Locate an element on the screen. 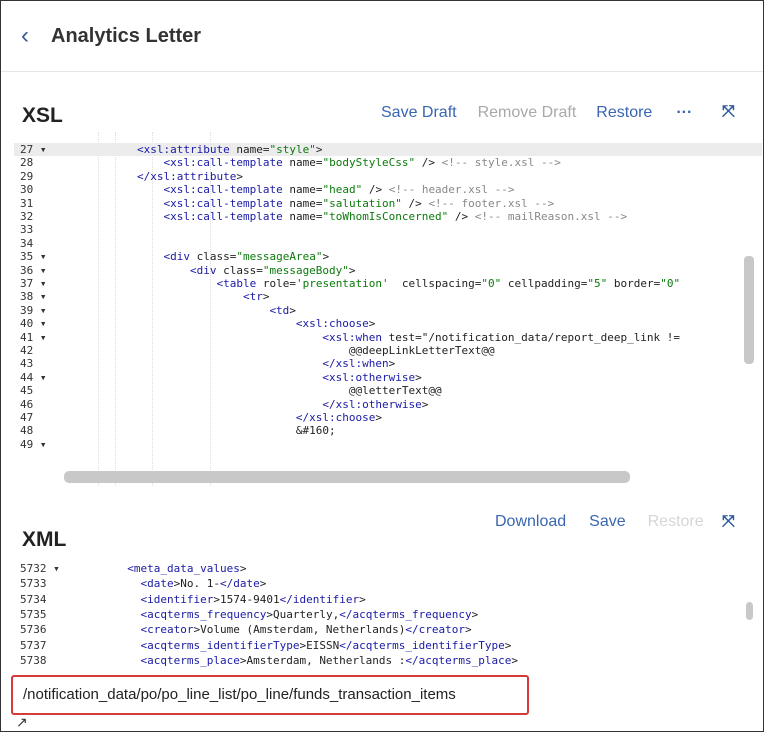  line-number: 40 ▾ is located at coordinates (33, 324).